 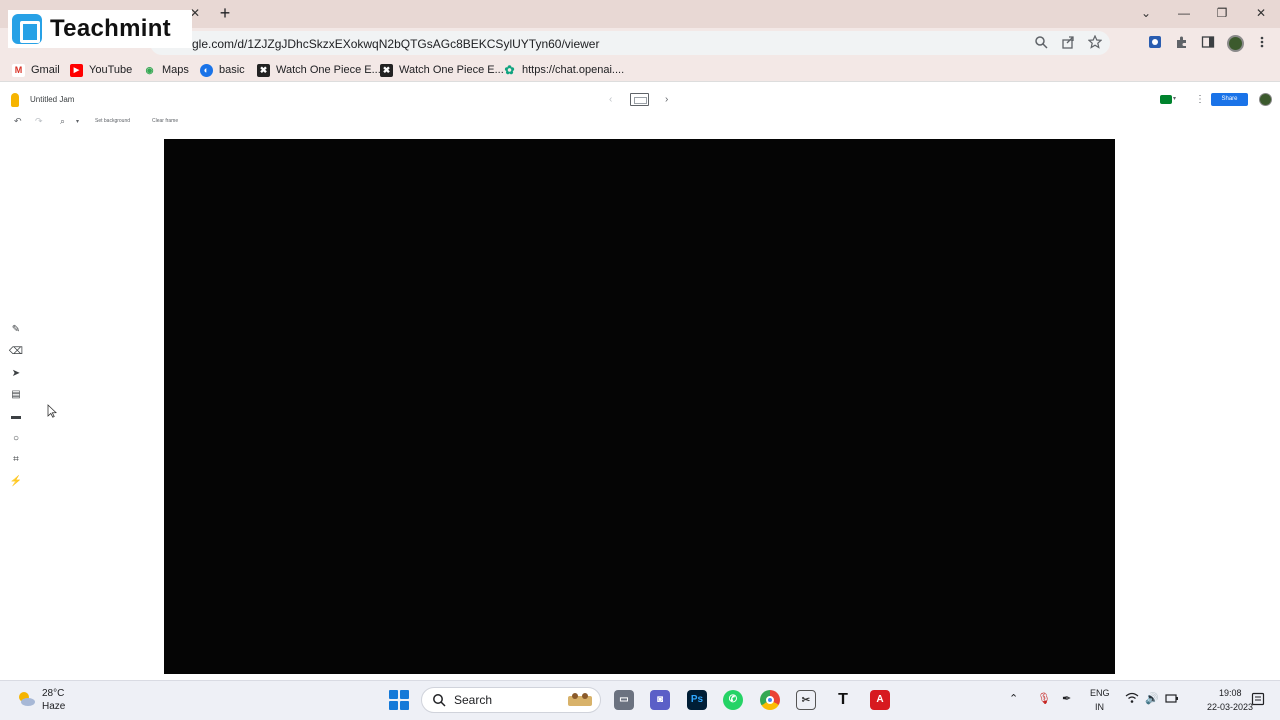 What do you see at coordinates (1099, 707) in the screenshot?
I see `language-region: IN` at bounding box center [1099, 707].